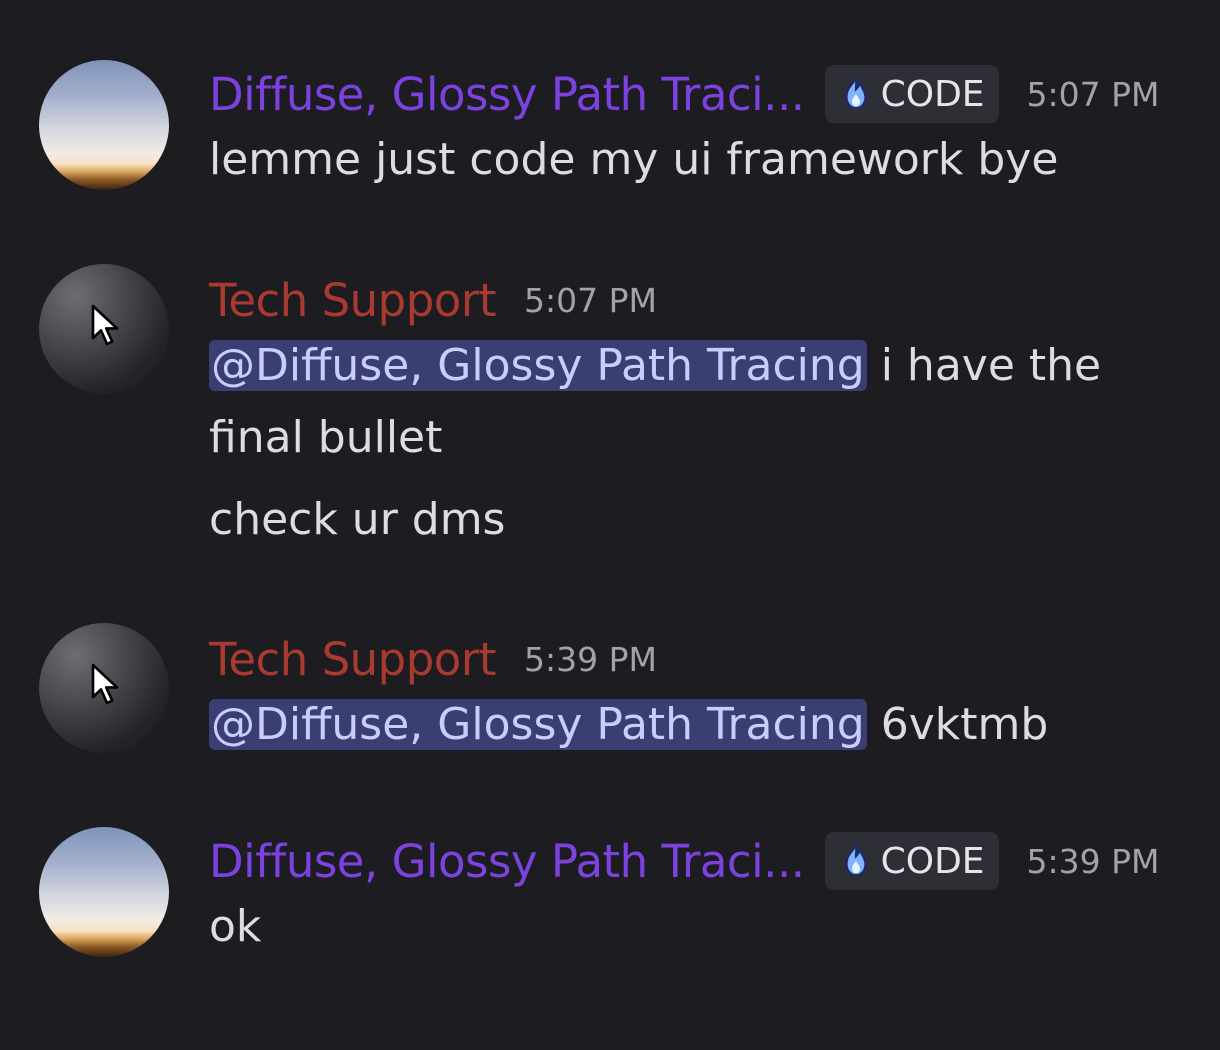 Image resolution: width=1220 pixels, height=1050 pixels. I want to click on message-text: ok, so click(235, 926).